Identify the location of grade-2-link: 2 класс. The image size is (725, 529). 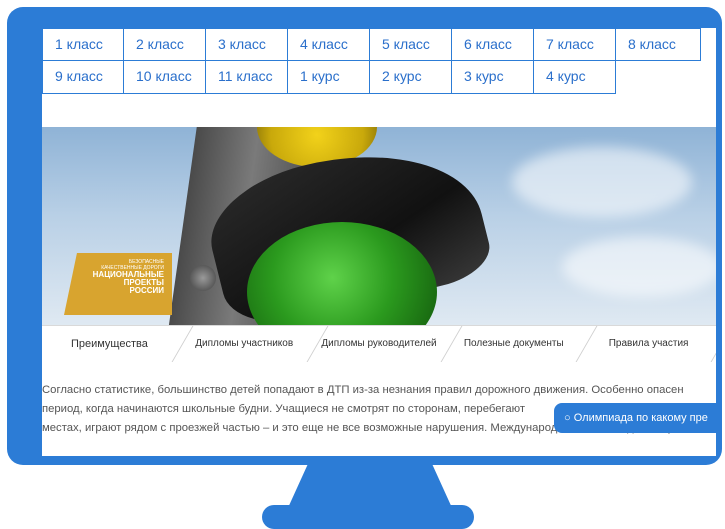
(165, 44).